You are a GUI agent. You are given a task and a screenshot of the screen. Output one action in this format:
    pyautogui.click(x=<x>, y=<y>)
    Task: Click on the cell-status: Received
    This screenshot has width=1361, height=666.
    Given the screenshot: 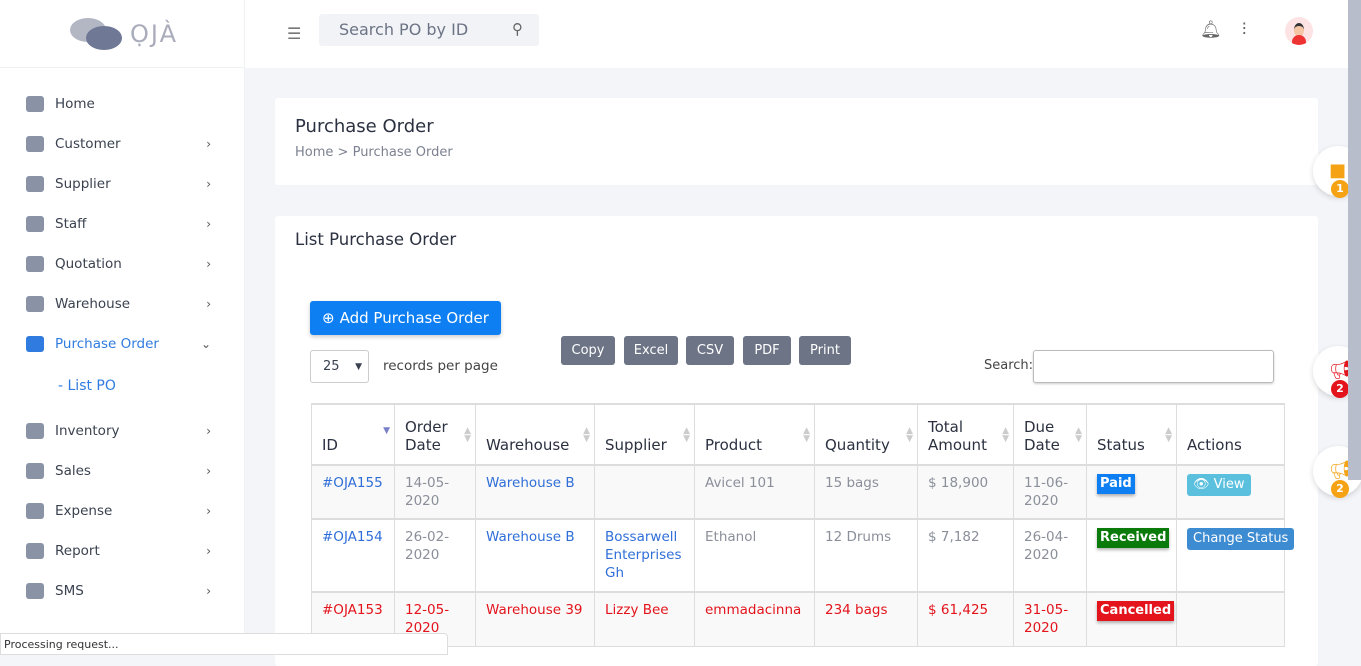 What is the action you would take?
    pyautogui.click(x=1131, y=555)
    